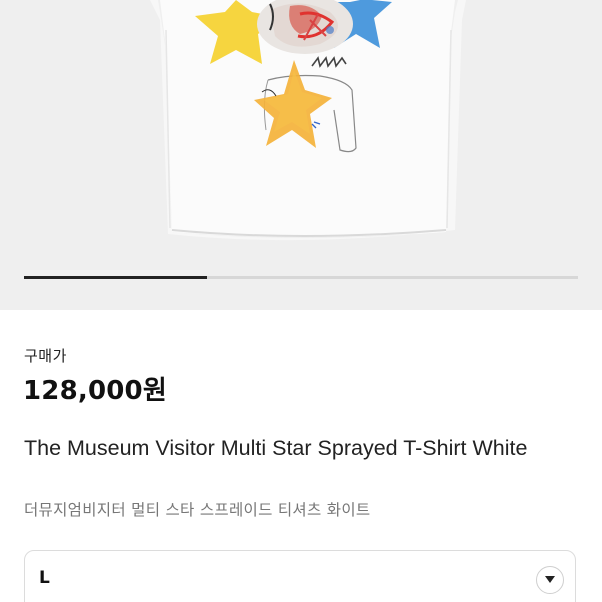 Image resolution: width=602 pixels, height=602 pixels. I want to click on size-selected-value: L, so click(44, 578).